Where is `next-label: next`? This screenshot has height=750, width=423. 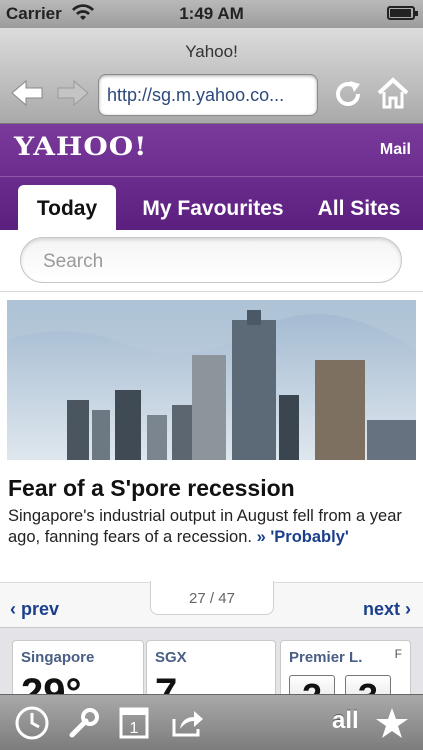 next-label: next is located at coordinates (381, 609).